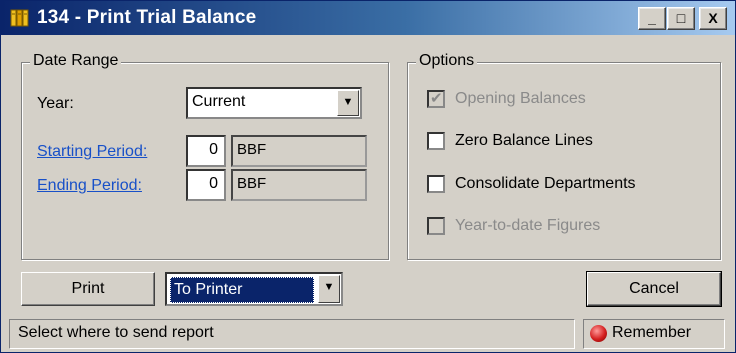 This screenshot has width=736, height=353. What do you see at coordinates (292, 334) in the screenshot?
I see `status-message: Select where to send report` at bounding box center [292, 334].